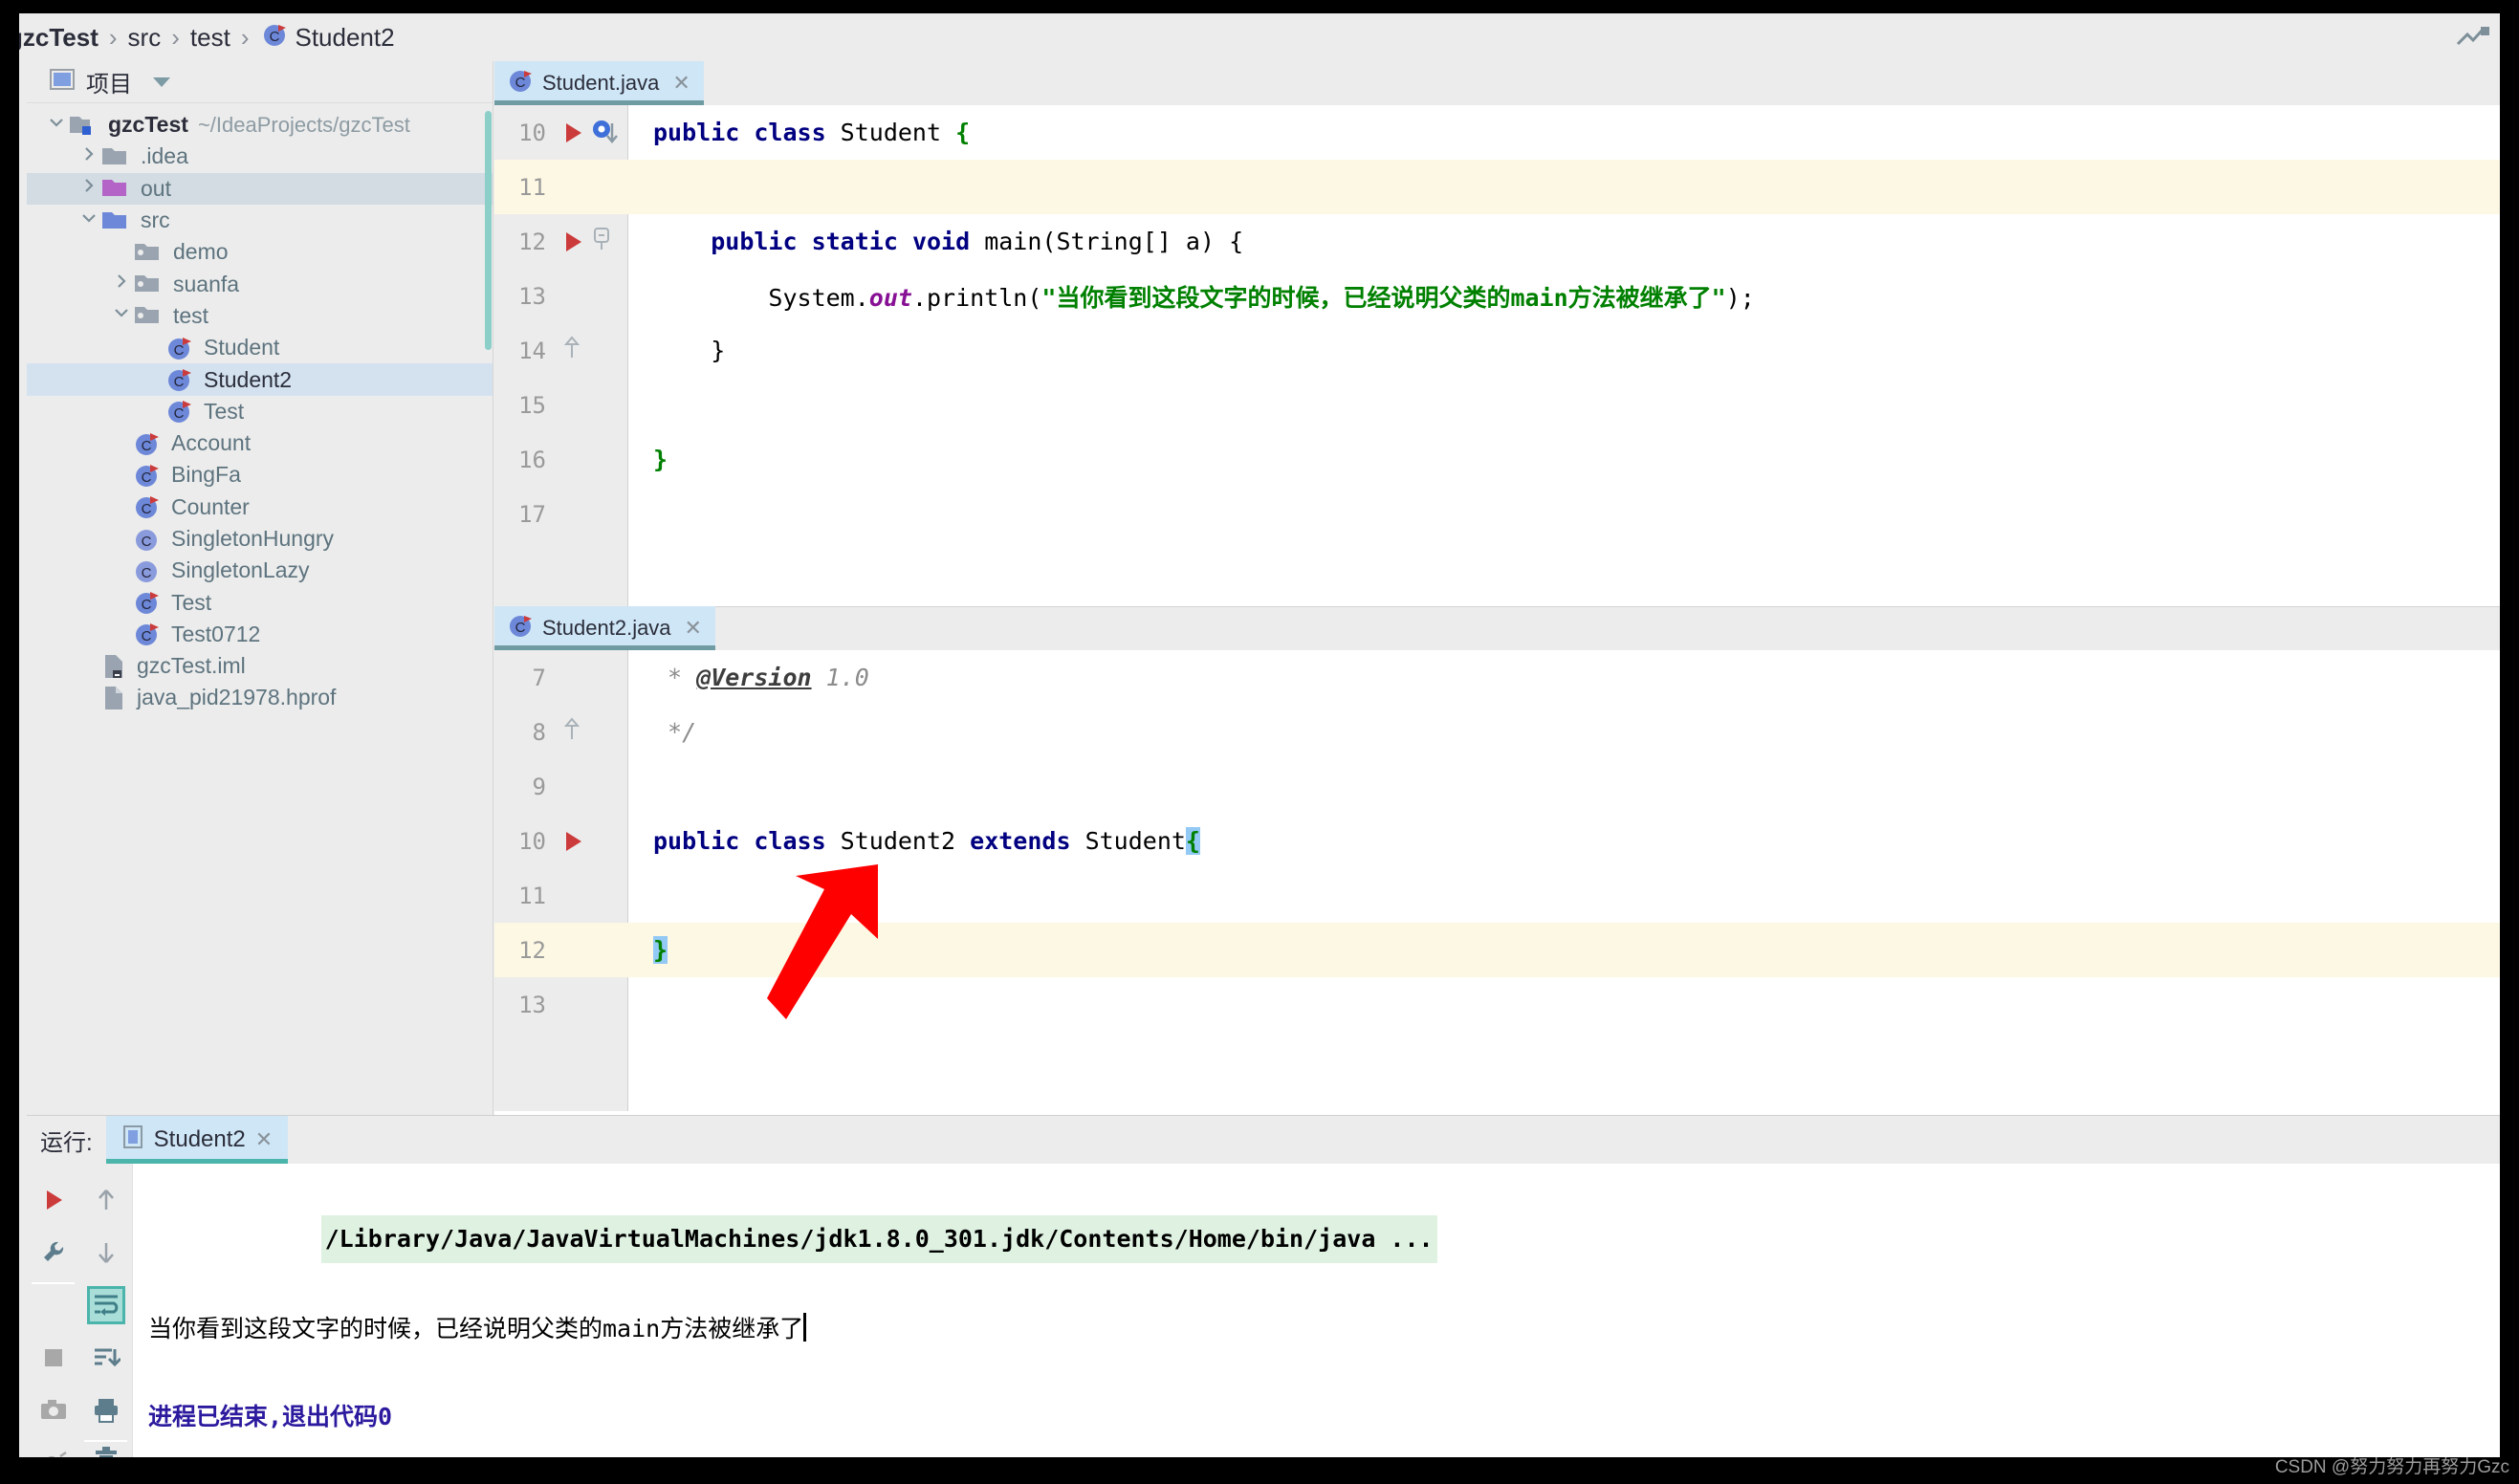  Describe the element at coordinates (1497, 841) in the screenshot. I see `code-line: 10 public class Student2 extends Student{` at that location.